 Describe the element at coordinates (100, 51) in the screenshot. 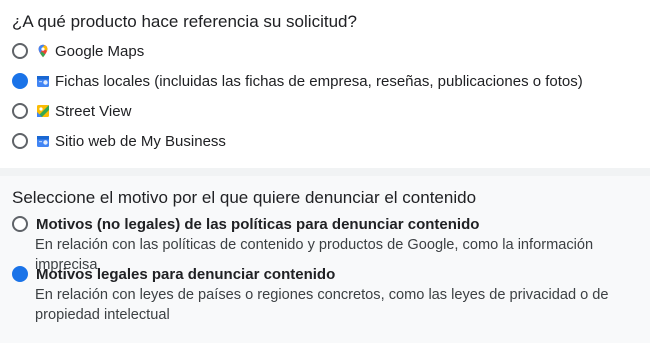

I see `product-option-label: Google Maps` at that location.